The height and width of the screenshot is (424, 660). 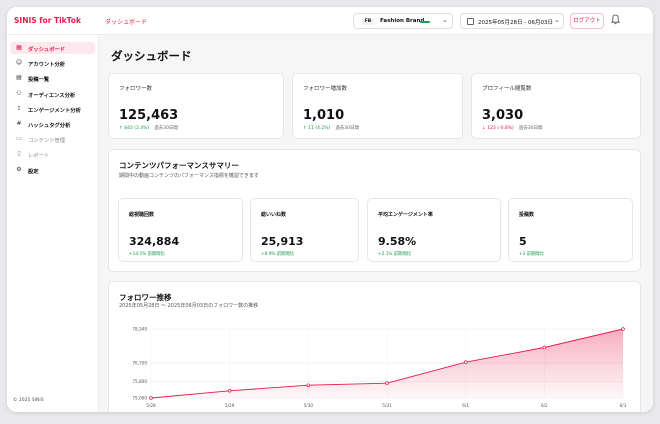 What do you see at coordinates (523, 241) in the screenshot?
I see `metric-value: 5` at bounding box center [523, 241].